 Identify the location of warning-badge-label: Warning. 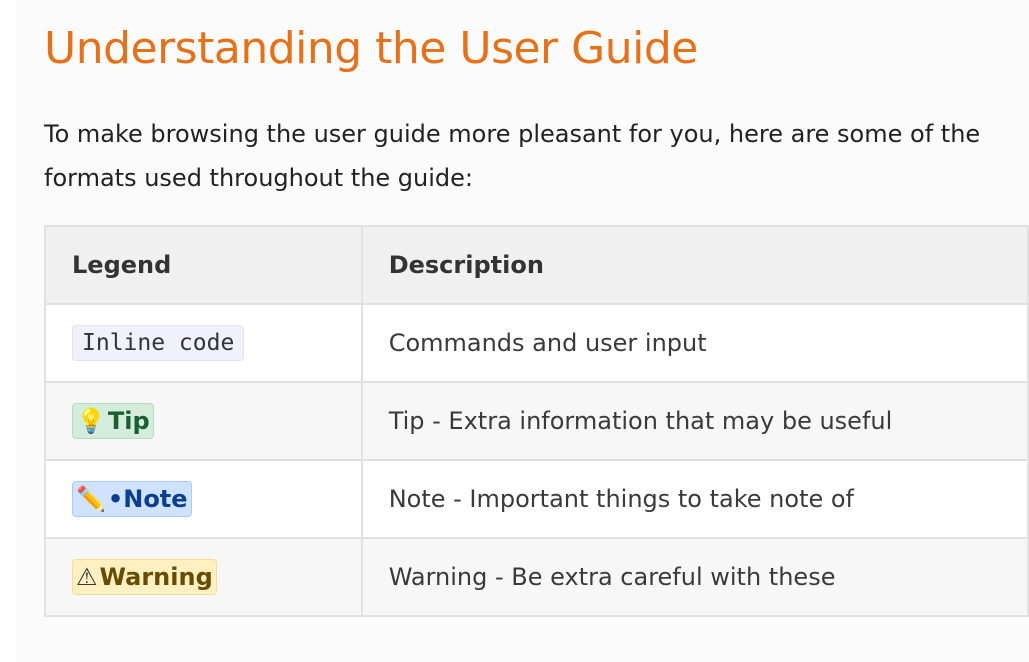
(156, 577).